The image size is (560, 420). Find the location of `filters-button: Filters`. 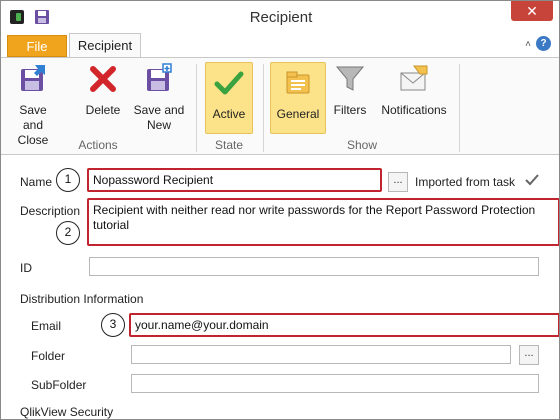

filters-button: Filters is located at coordinates (350, 90).